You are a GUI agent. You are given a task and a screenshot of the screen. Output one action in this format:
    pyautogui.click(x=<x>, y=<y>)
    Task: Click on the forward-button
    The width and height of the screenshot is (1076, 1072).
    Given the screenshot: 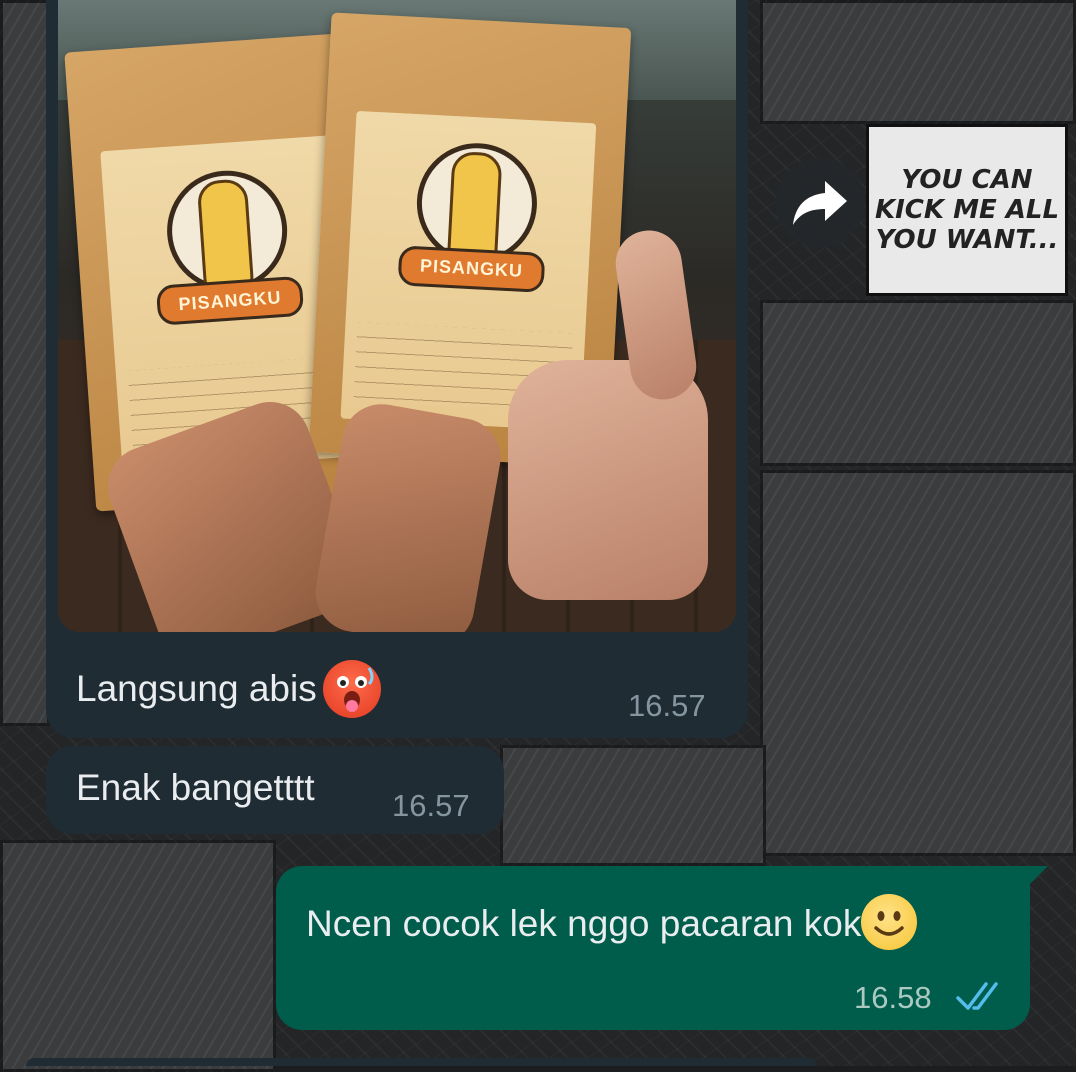 What is the action you would take?
    pyautogui.click(x=820, y=203)
    